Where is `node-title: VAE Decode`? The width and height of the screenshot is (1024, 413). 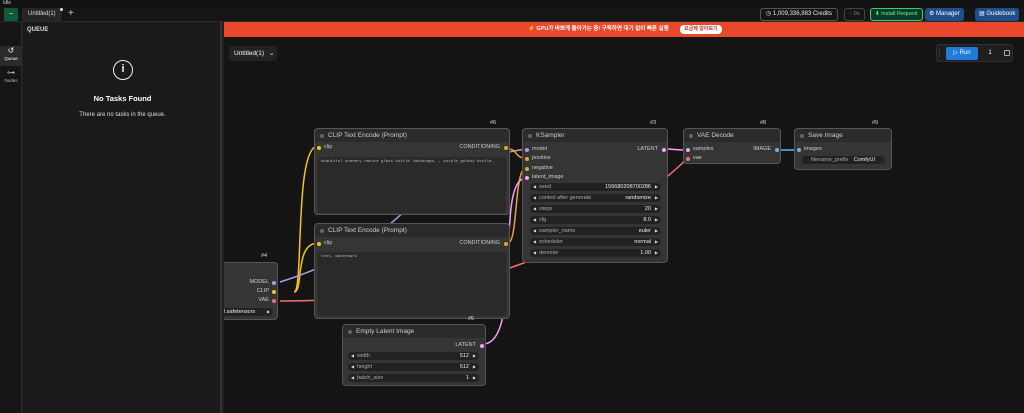
node-title: VAE Decode is located at coordinates (732, 135).